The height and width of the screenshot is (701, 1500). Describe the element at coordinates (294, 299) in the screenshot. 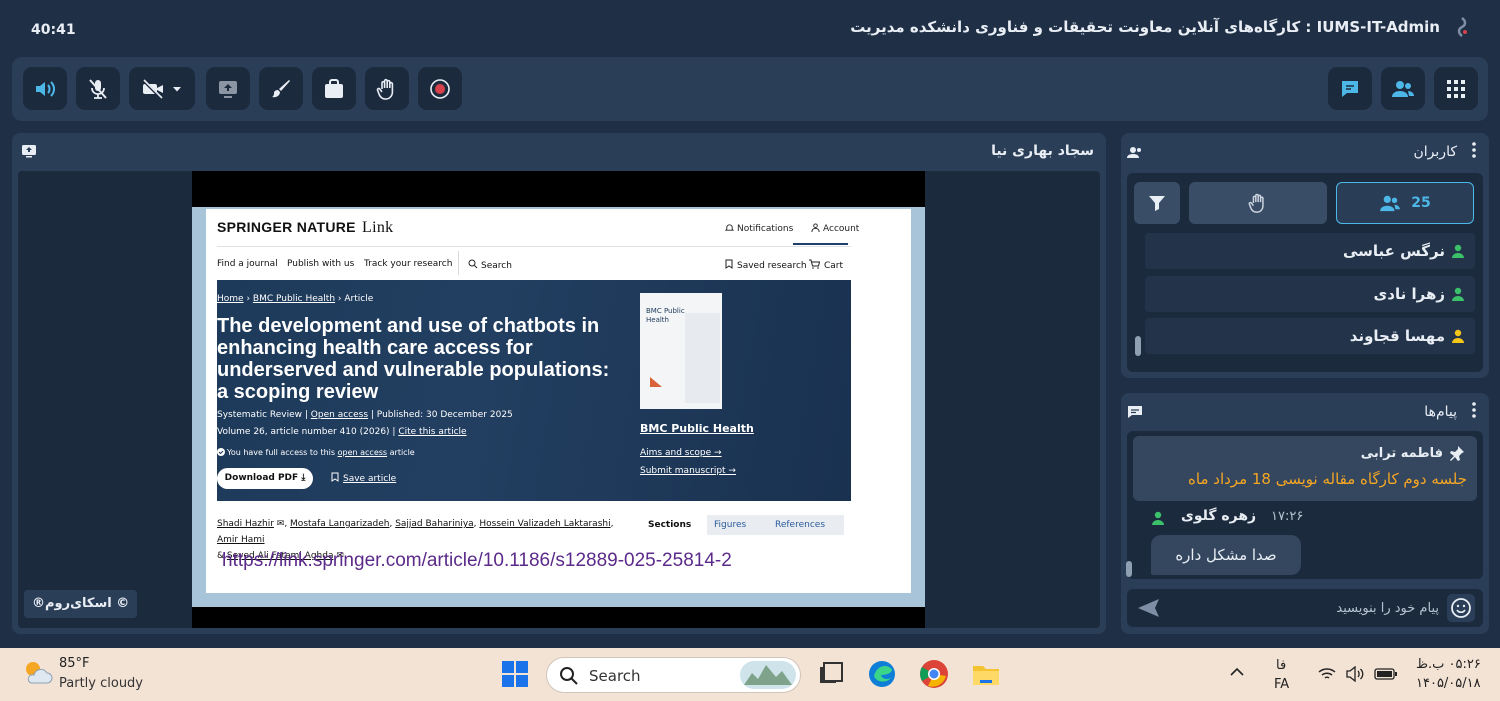

I see `breadcrumb-journal: BMC Public Health` at that location.